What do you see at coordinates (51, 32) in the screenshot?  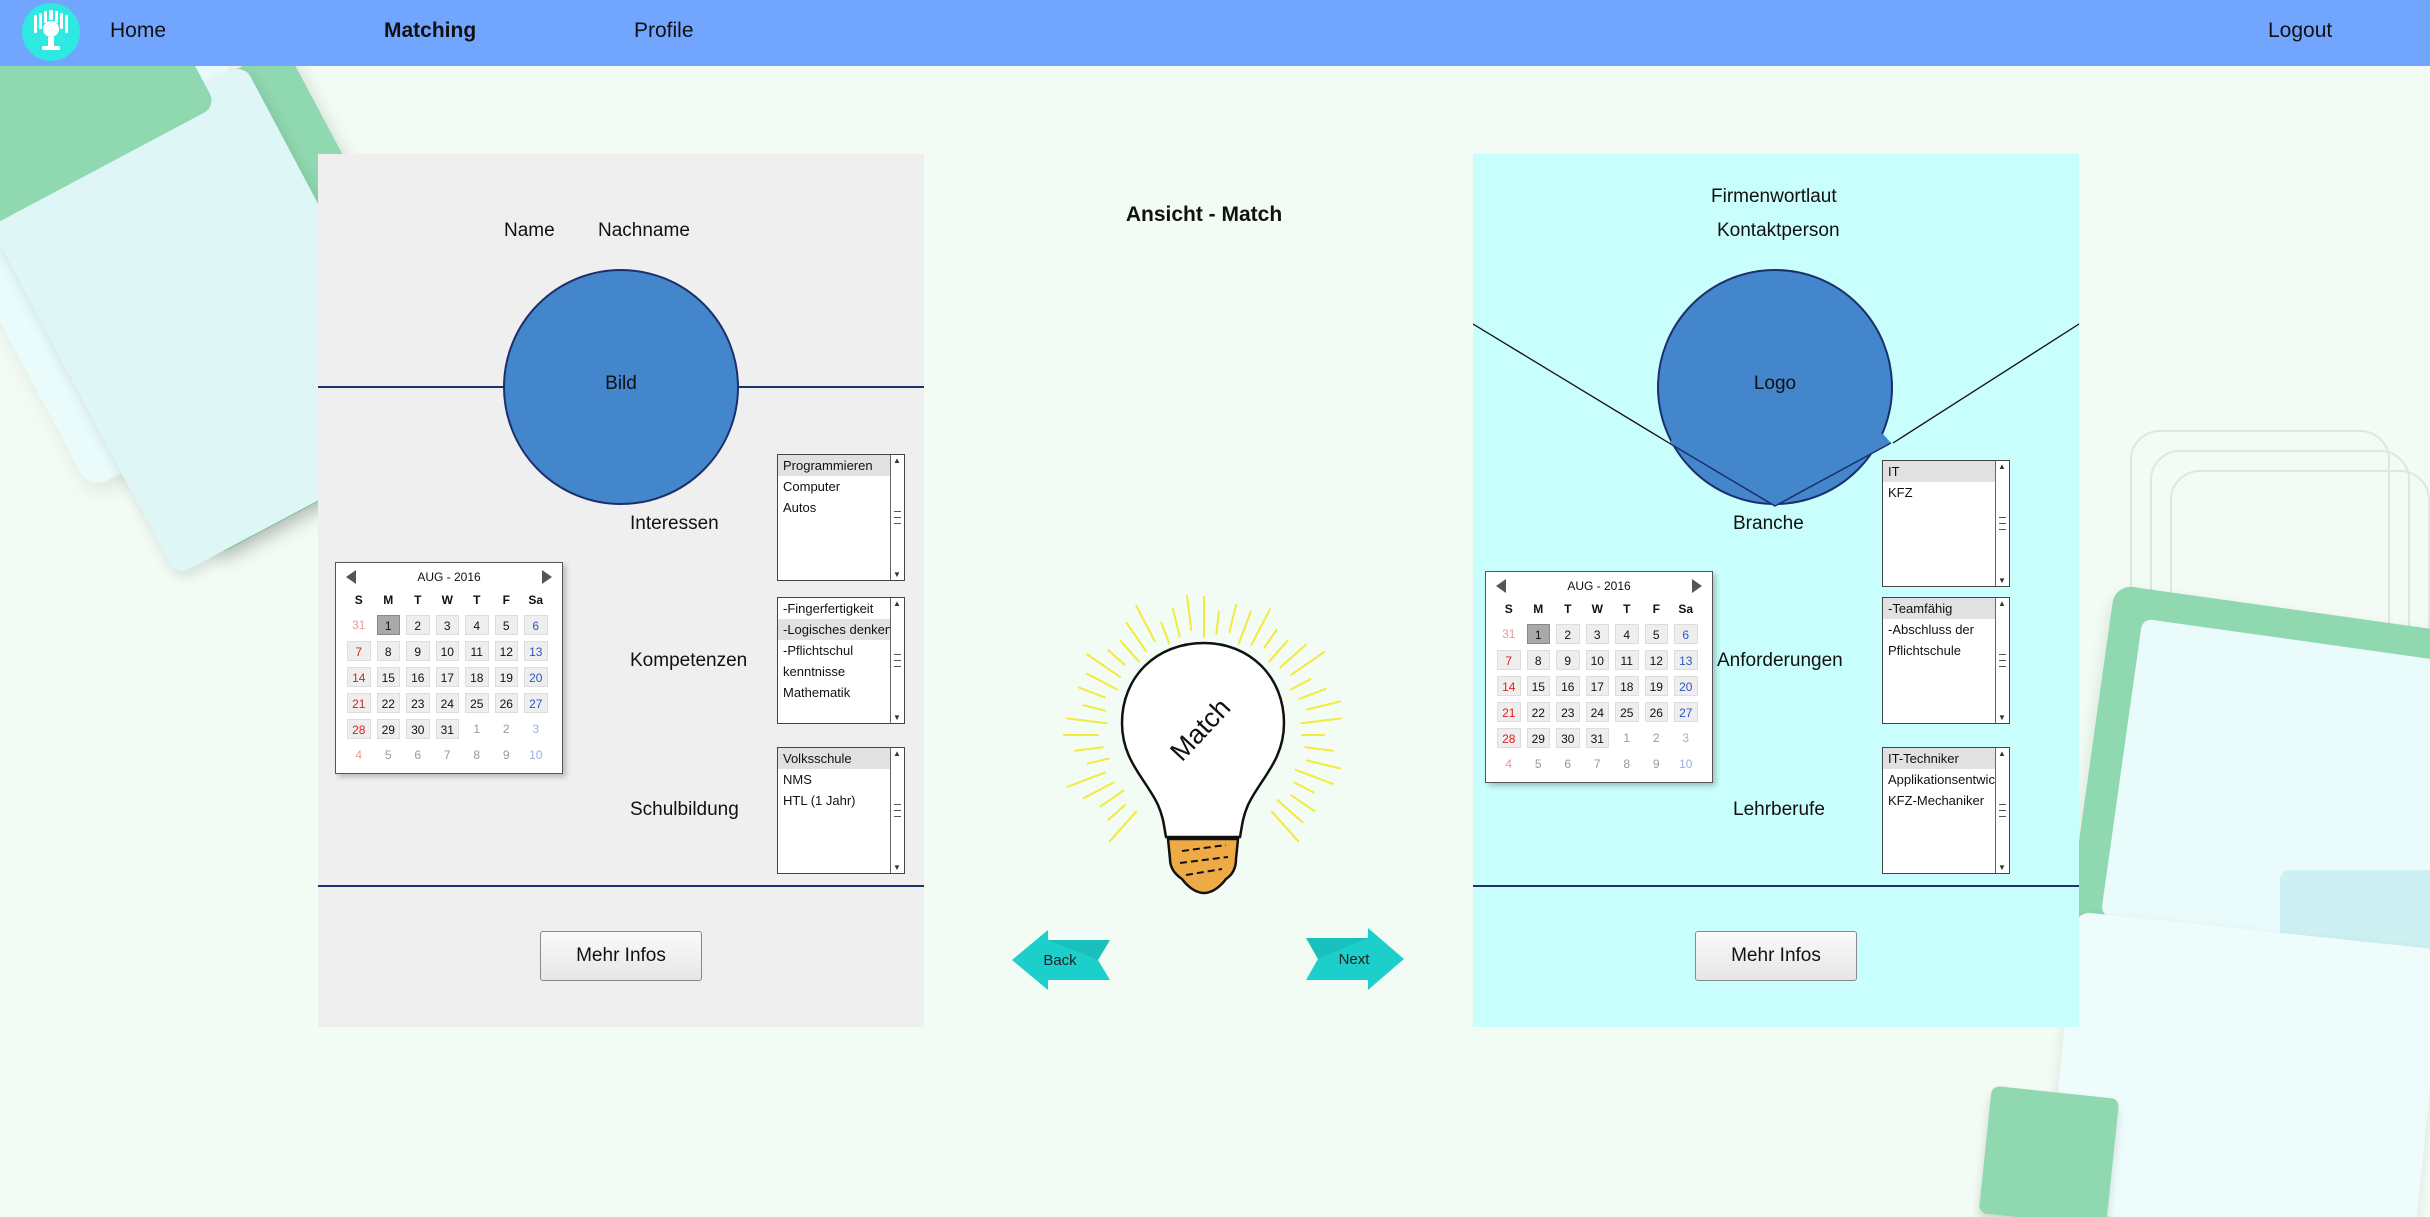 I see `app-logo` at bounding box center [51, 32].